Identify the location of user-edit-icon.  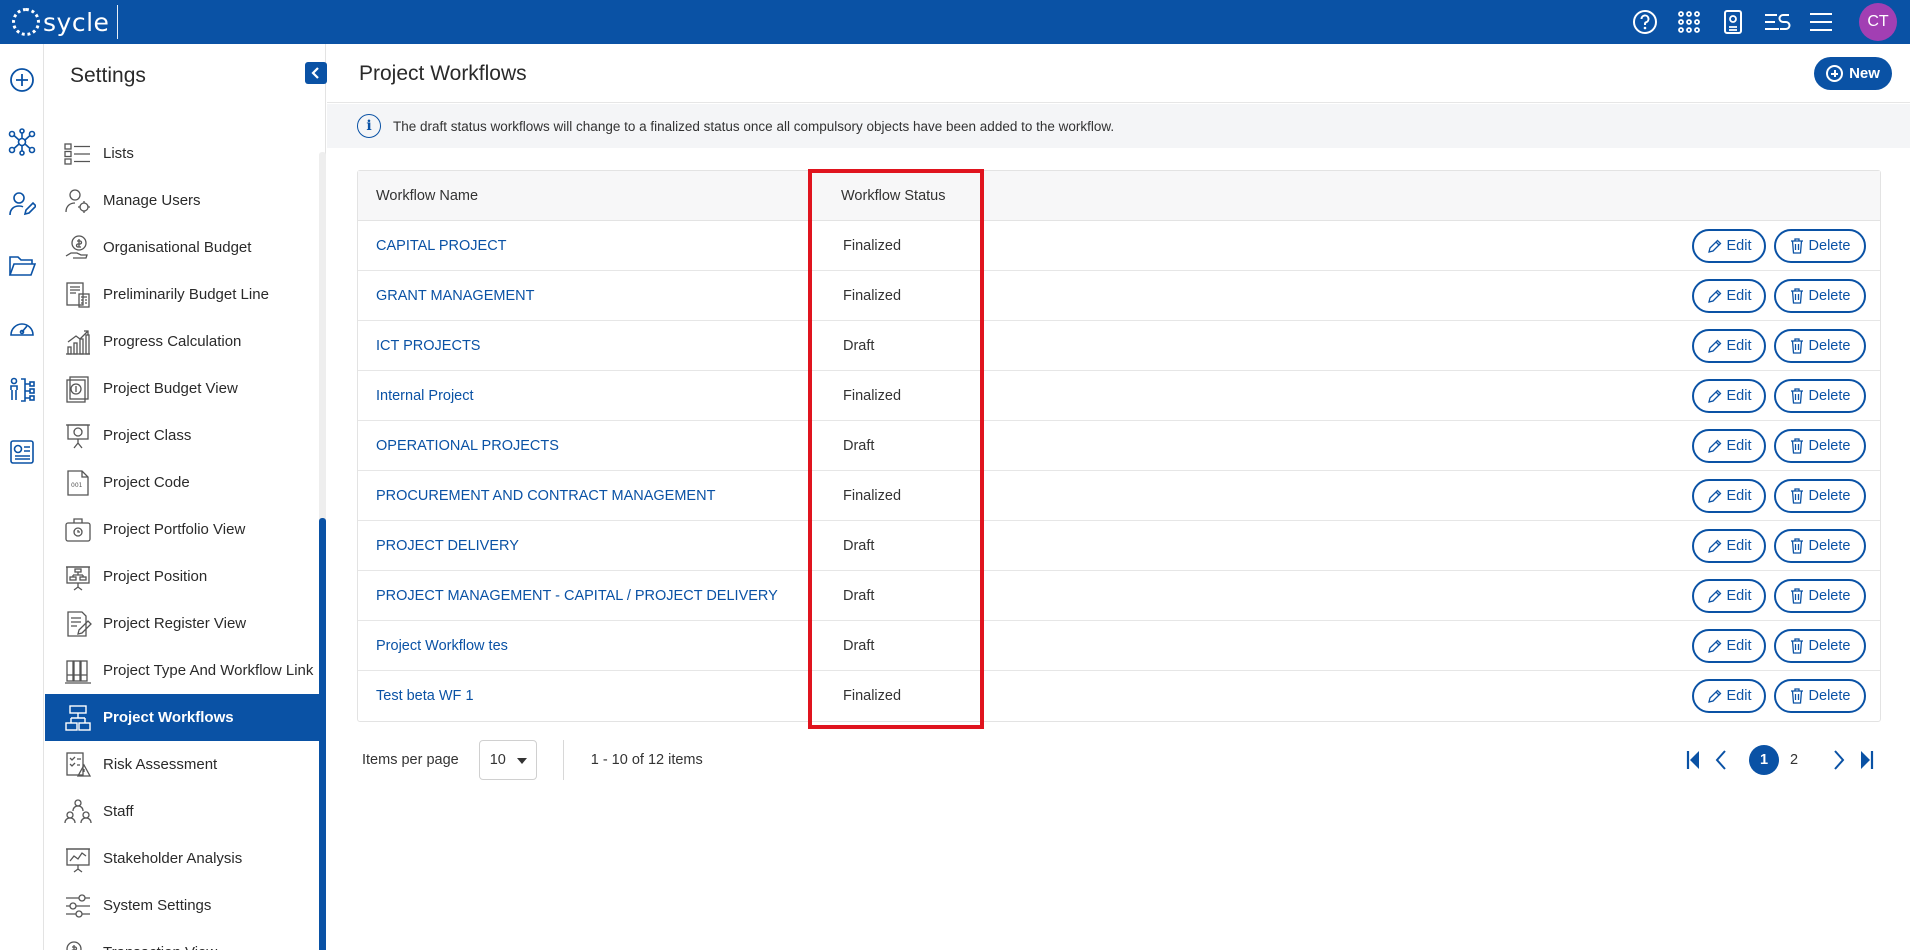
(22, 204).